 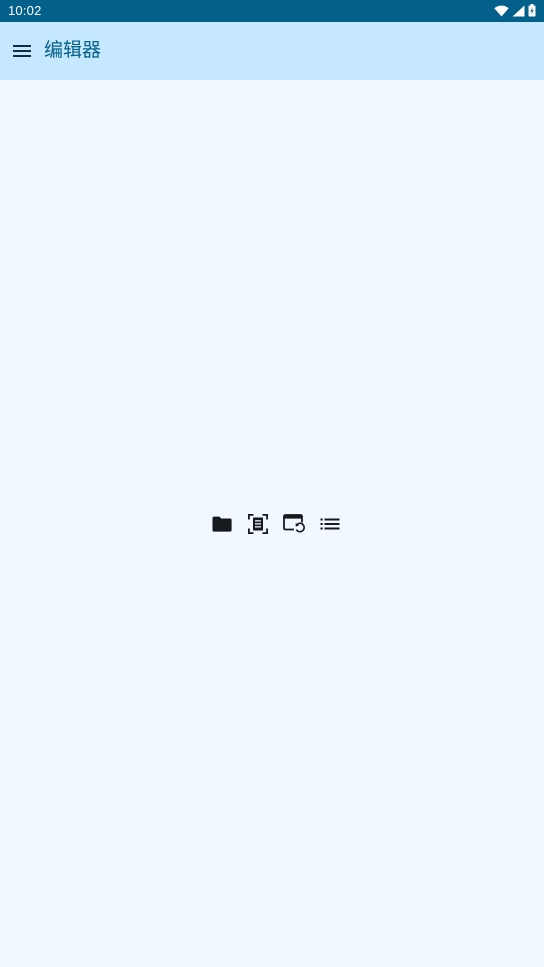 I want to click on window-restore-icon, so click(x=294, y=524).